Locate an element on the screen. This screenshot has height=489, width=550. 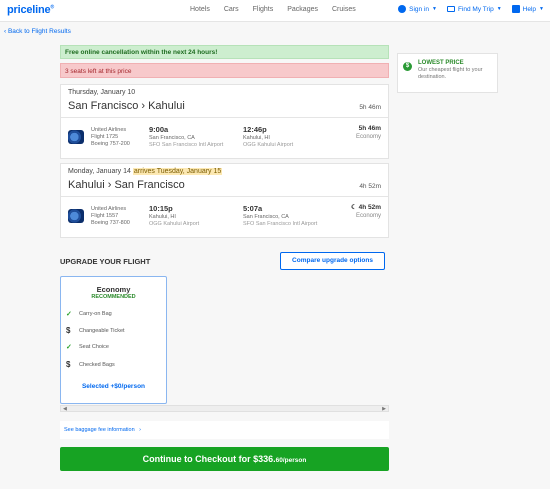
fare-feature: $ Checked Bags is located at coordinates (90, 364).